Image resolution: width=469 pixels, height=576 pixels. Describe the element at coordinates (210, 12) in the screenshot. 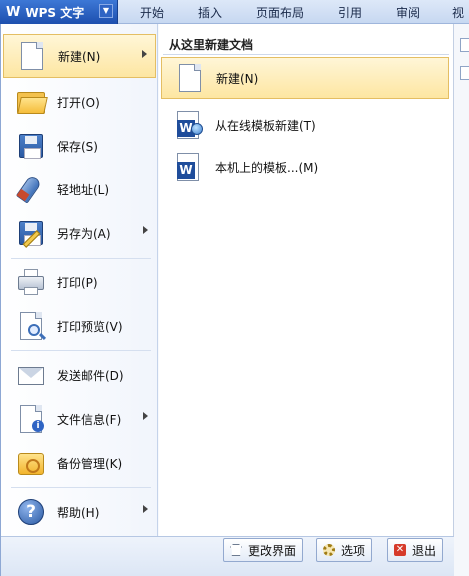

I see `tab-insert: 插入` at that location.